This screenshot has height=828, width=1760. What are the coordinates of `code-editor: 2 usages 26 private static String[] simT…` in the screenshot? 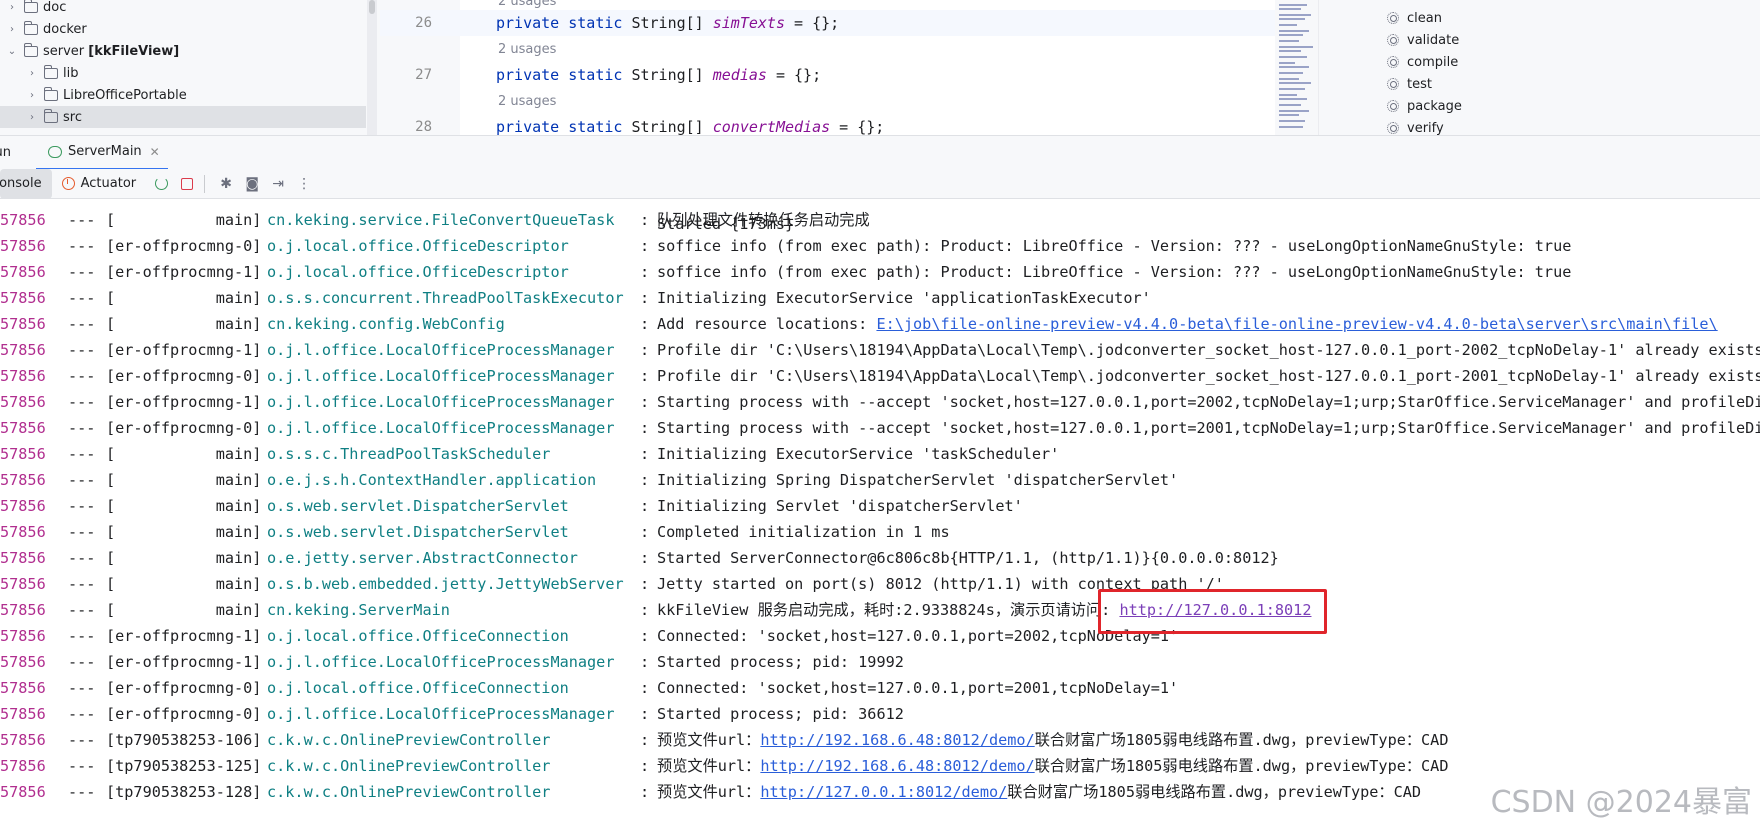 It's located at (827, 67).